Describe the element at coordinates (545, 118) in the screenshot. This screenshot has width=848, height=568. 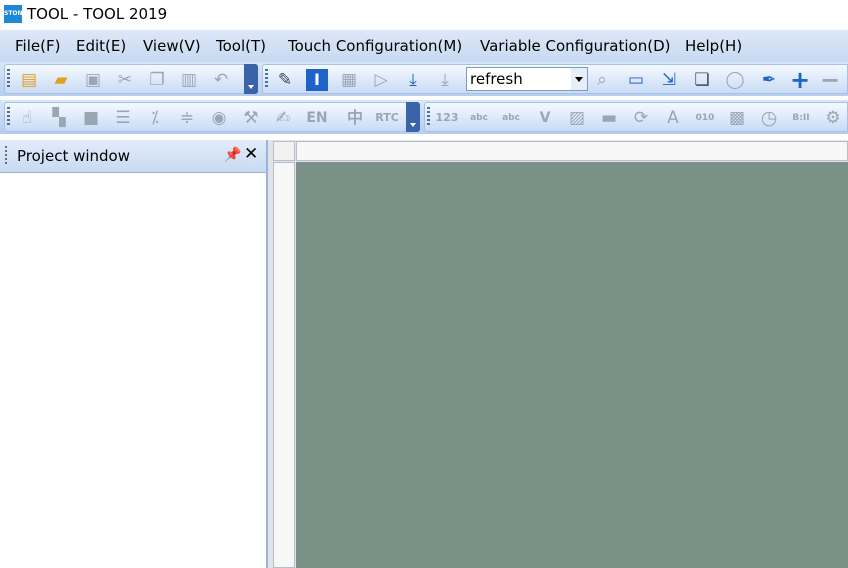
I see `variable-icon: V` at that location.